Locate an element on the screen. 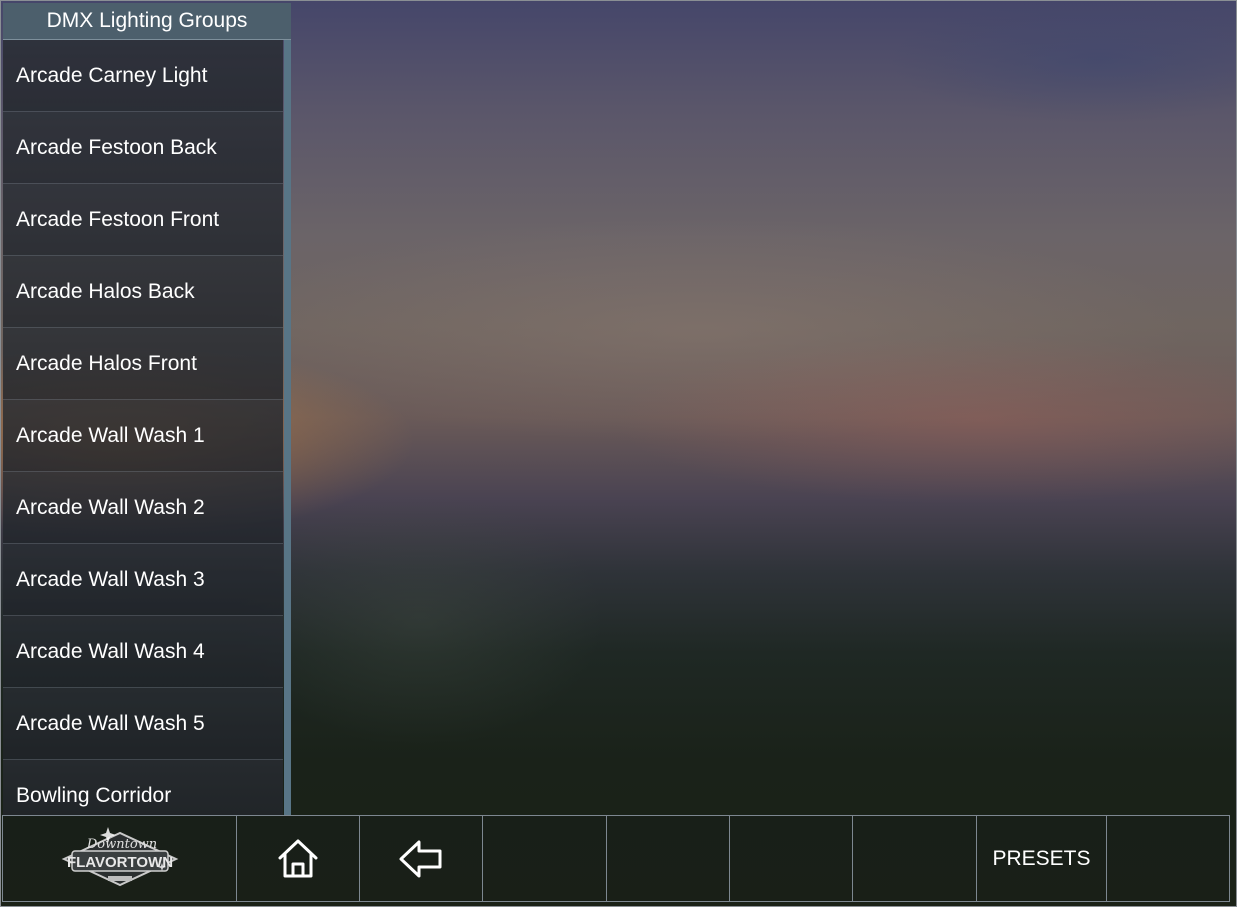 The width and height of the screenshot is (1237, 907). list-item: Arcade Wall Wash 1 is located at coordinates (143, 436).